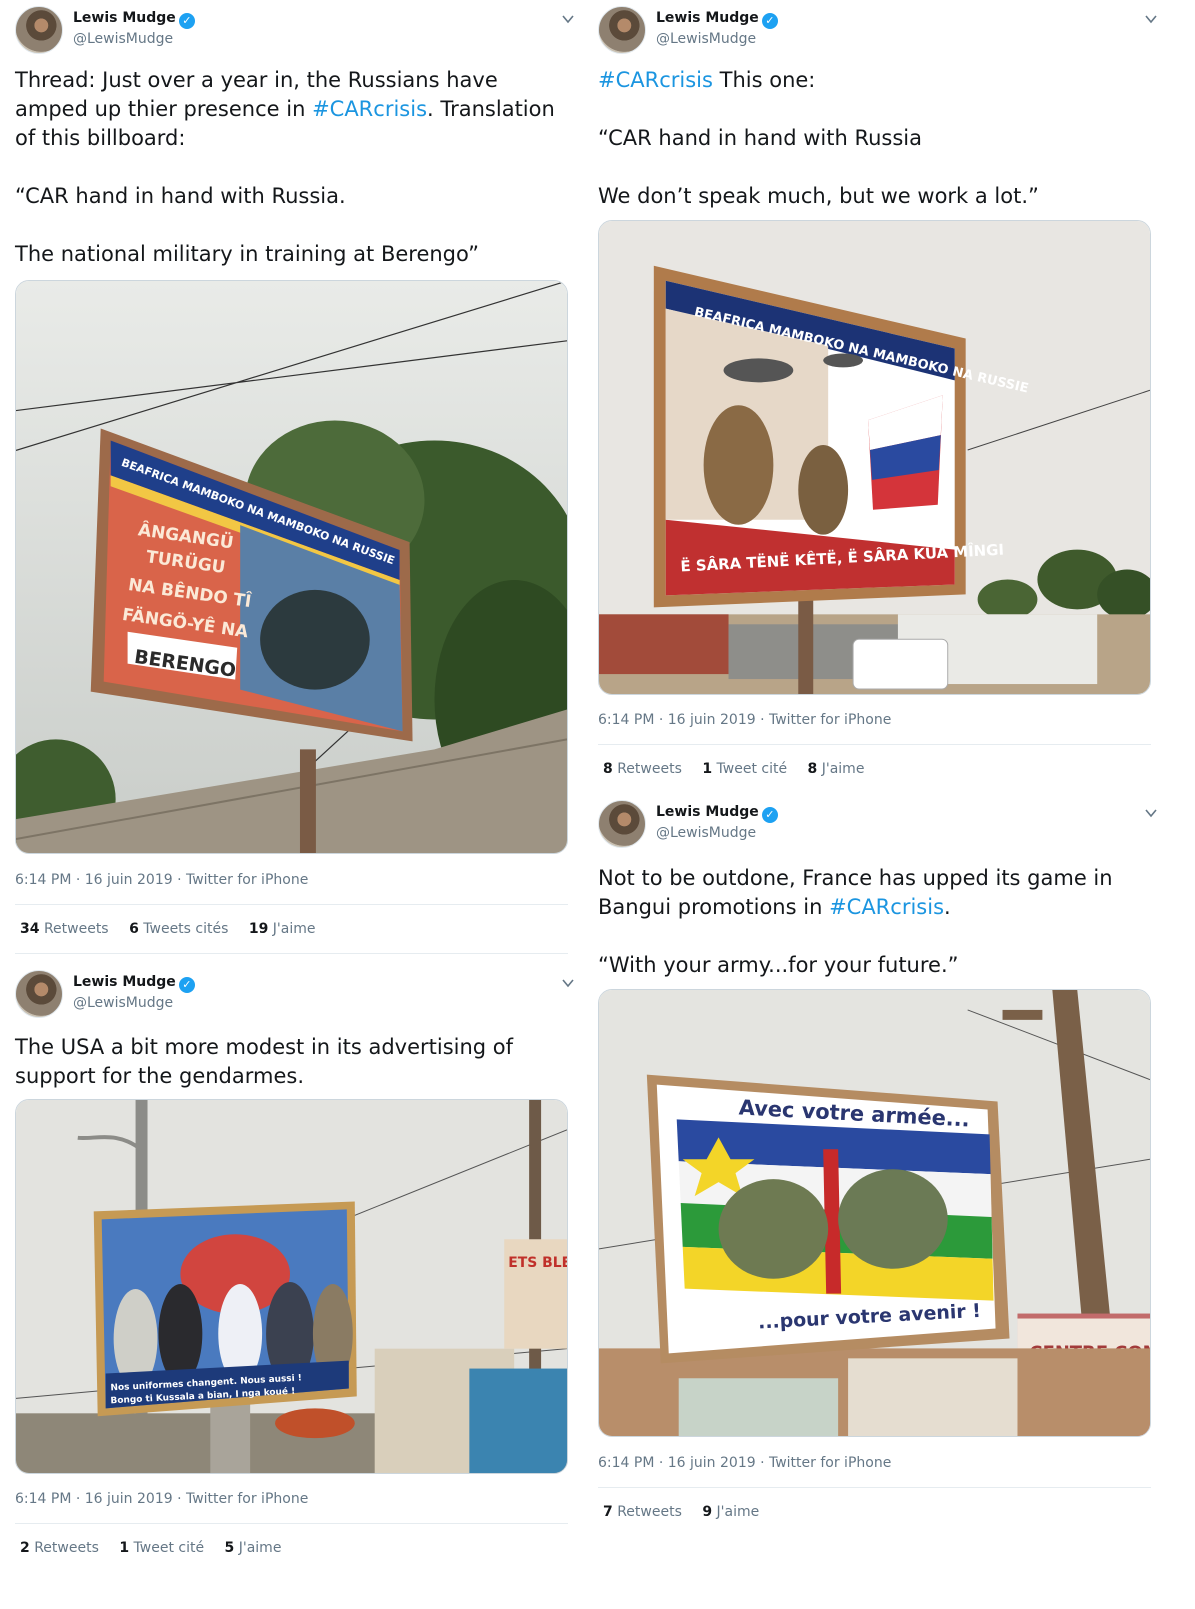  I want to click on likes-count: 9 J'aime, so click(730, 1512).